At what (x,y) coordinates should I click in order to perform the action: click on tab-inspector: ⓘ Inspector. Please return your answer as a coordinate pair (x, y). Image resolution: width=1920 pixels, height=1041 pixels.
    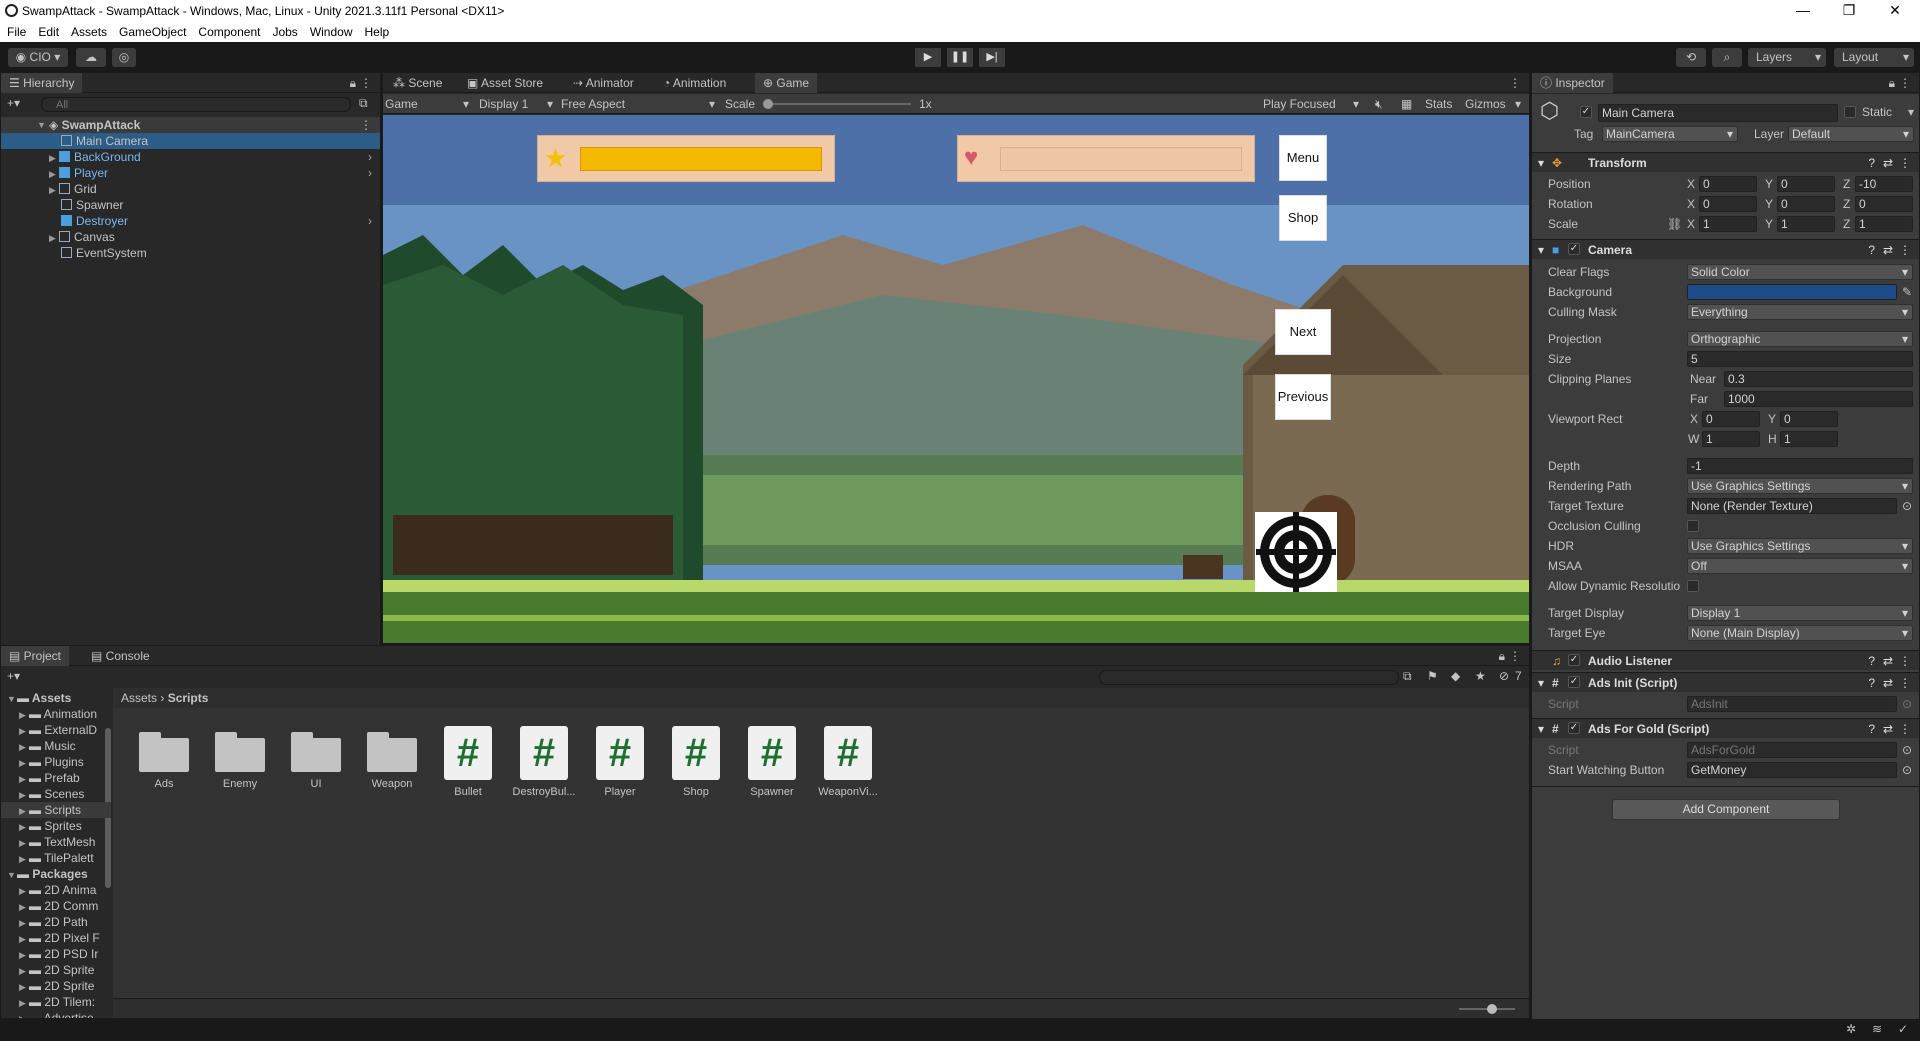
    Looking at the image, I should click on (1572, 83).